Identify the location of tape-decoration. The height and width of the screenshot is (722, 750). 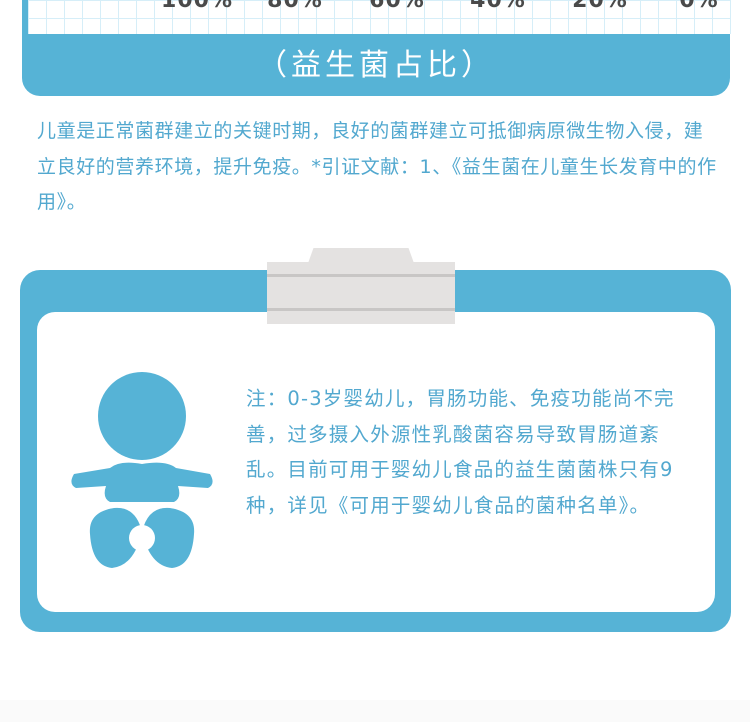
(361, 293).